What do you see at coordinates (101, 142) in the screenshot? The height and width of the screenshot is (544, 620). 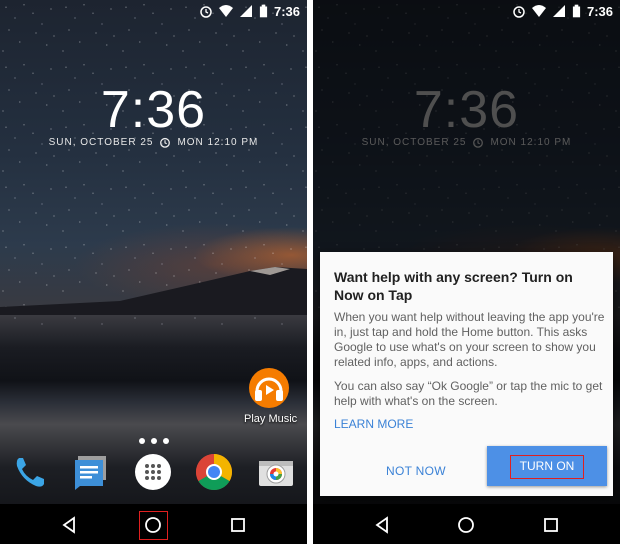 I see `date-label: SUN, OCTOBER 25` at bounding box center [101, 142].